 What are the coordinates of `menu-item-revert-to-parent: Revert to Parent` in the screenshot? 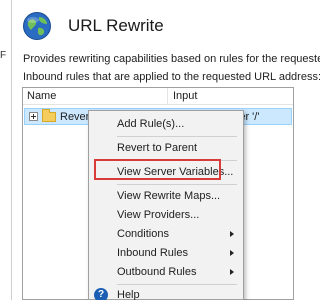 It's located at (166, 148).